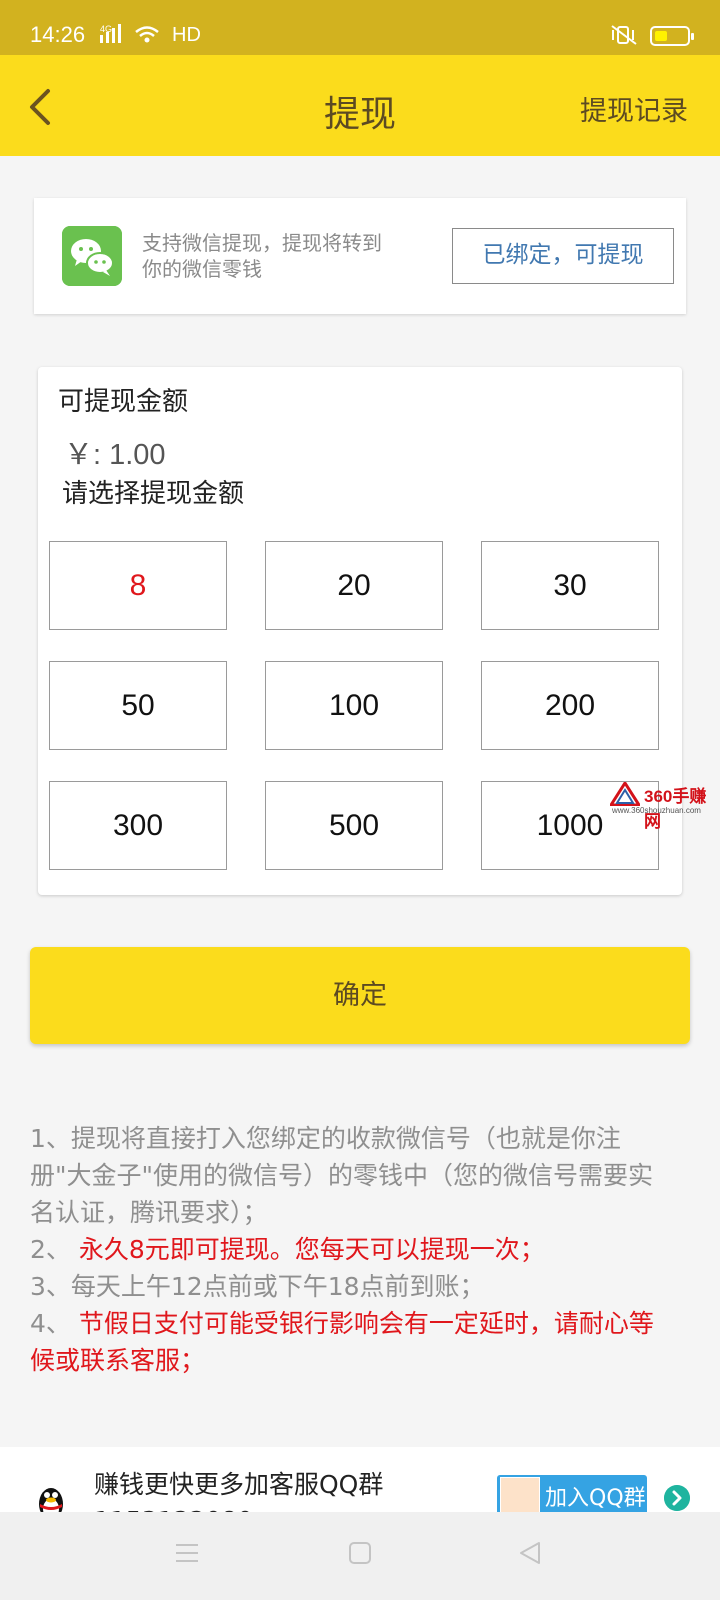 The image size is (720, 1600). Describe the element at coordinates (92, 256) in the screenshot. I see `wechat-icon` at that location.